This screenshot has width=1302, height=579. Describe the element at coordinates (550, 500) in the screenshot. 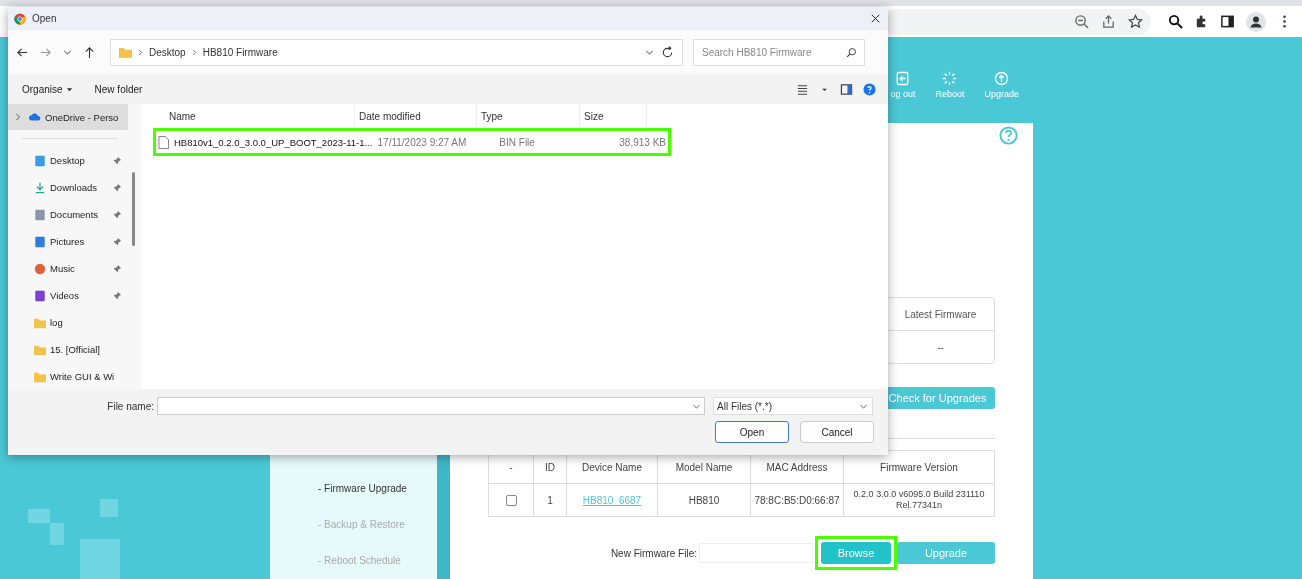

I see `table-cell: 1` at that location.